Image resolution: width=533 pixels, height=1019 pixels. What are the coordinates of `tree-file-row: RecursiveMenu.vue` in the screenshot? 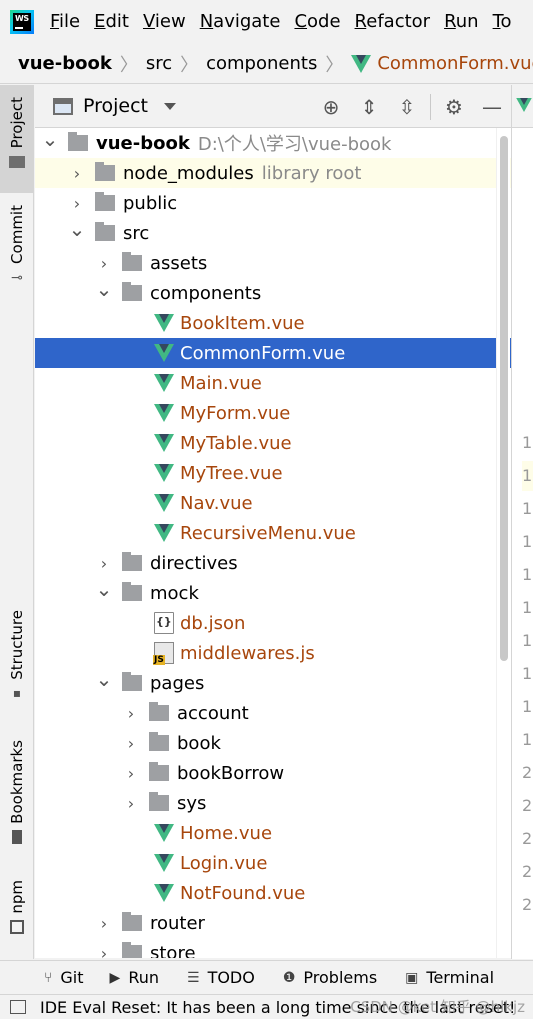 It's located at (273, 533).